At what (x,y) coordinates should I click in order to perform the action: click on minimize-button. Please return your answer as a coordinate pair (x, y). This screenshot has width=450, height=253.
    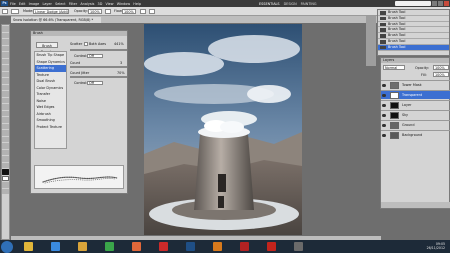
    Looking at the image, I should click on (434, 3).